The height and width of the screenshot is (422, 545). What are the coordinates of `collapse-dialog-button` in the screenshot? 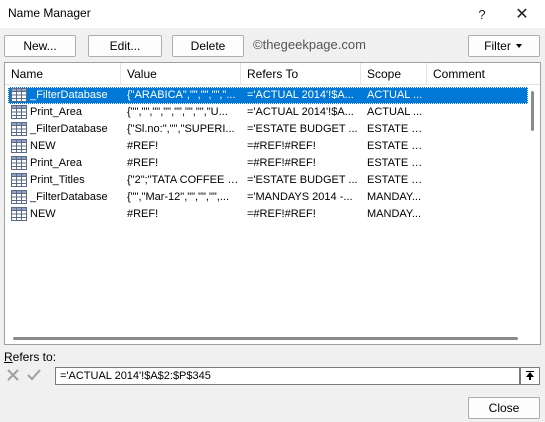 It's located at (530, 376).